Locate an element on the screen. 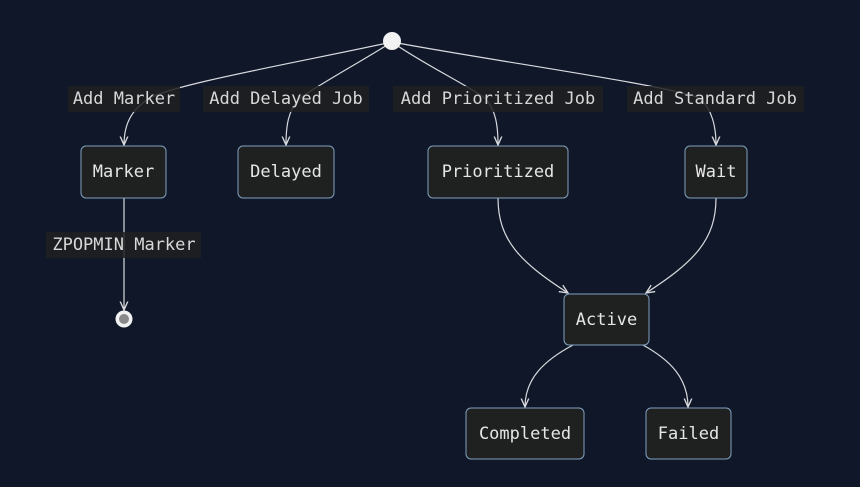 This screenshot has height=487, width=860. state-delayed-label: Delayed is located at coordinates (286, 172).